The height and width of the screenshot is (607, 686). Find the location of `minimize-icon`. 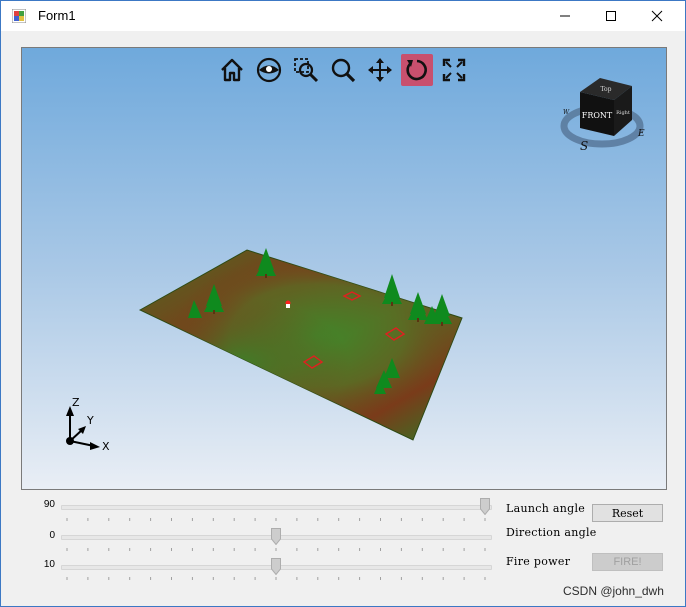

minimize-icon is located at coordinates (565, 16).